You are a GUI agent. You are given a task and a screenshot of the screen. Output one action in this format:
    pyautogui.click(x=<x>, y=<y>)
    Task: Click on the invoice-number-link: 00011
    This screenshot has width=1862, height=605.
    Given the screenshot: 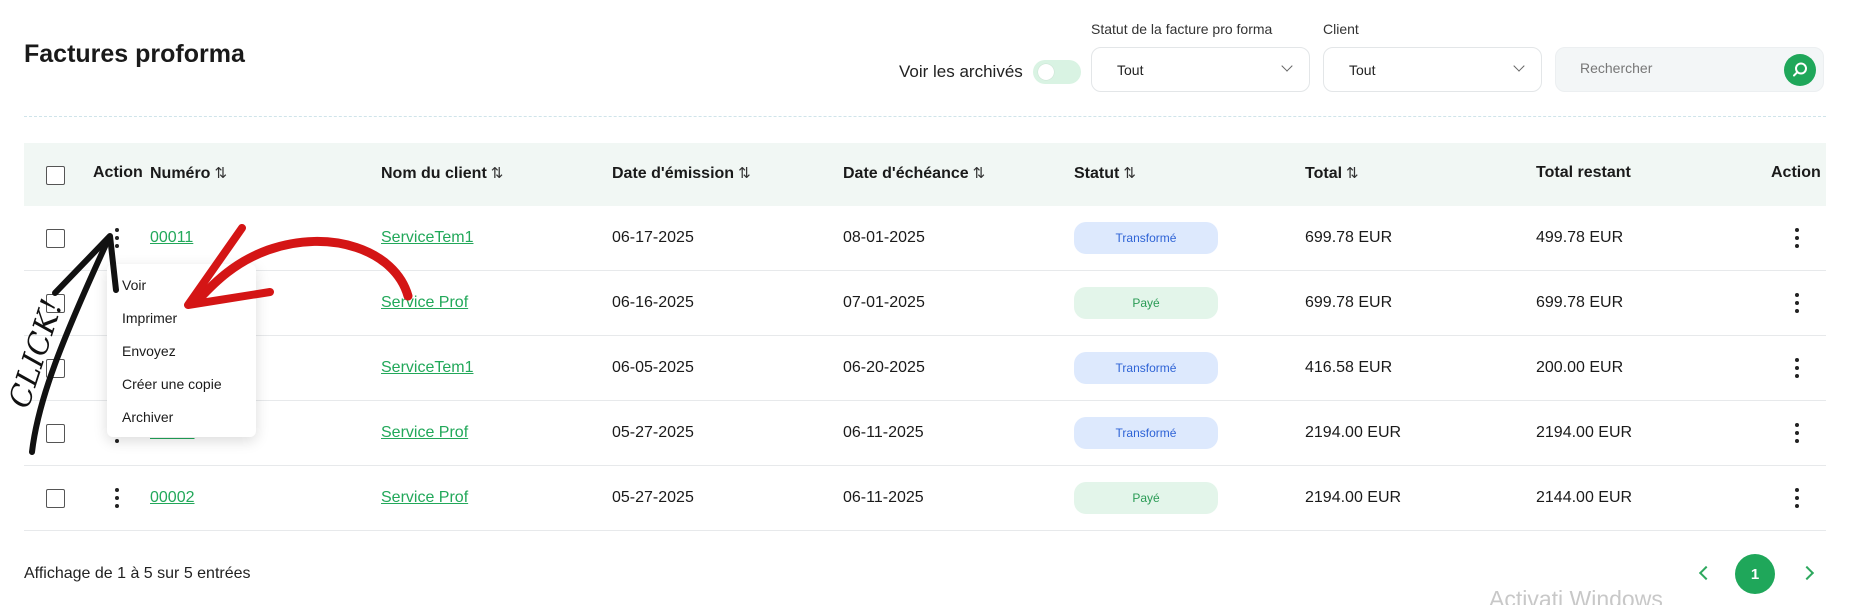 What is the action you would take?
    pyautogui.click(x=171, y=238)
    